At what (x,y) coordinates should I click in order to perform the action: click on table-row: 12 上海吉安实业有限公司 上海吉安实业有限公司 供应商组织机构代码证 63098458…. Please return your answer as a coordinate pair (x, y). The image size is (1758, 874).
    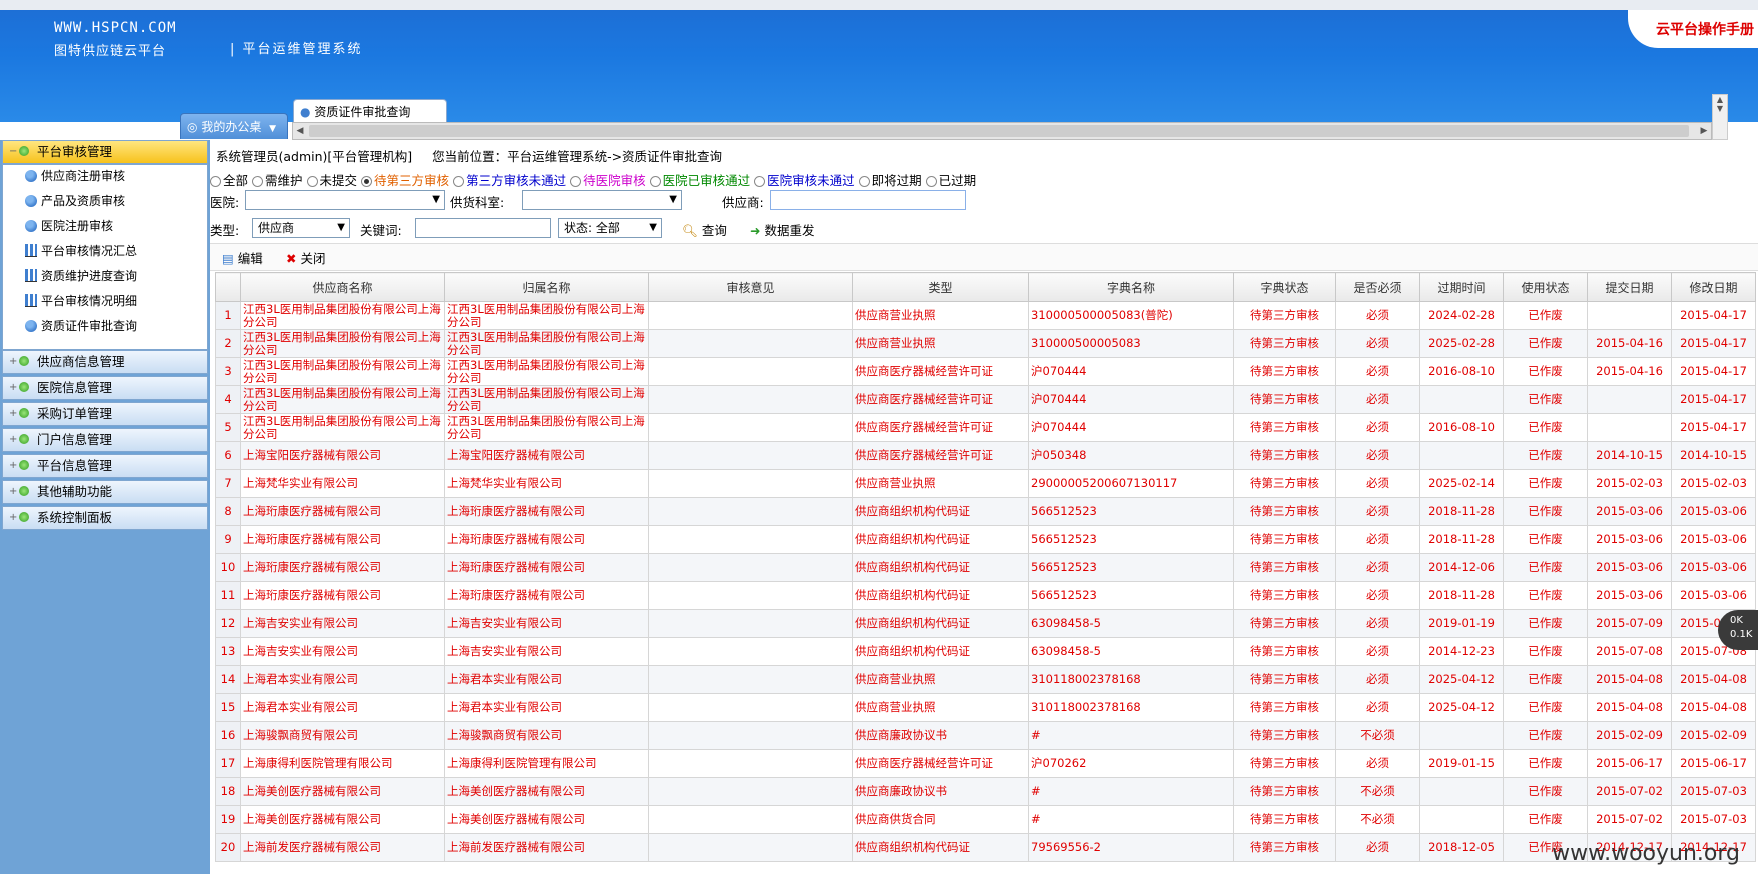
    Looking at the image, I should click on (985, 623).